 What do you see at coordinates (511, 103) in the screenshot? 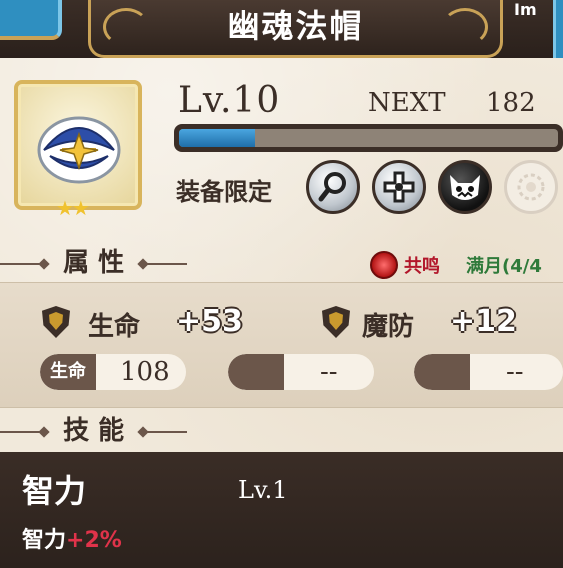
I see `next-value: 182` at bounding box center [511, 103].